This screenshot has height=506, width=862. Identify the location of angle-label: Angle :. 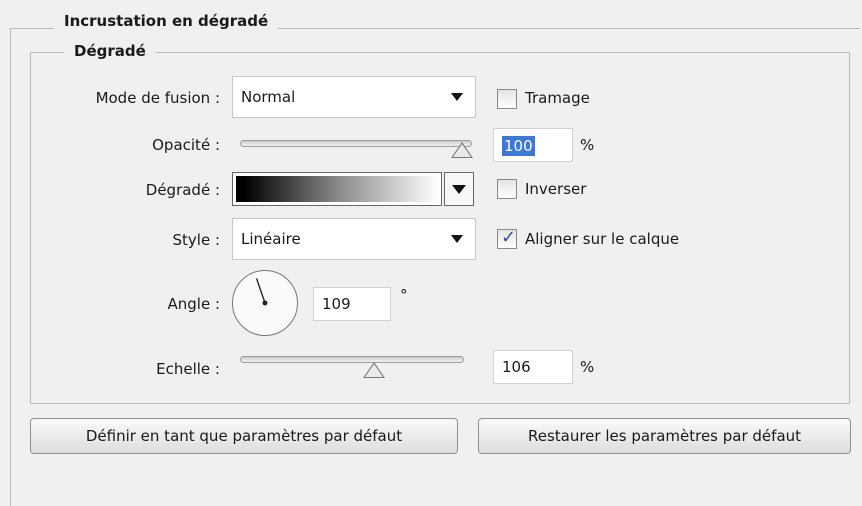
(193, 304).